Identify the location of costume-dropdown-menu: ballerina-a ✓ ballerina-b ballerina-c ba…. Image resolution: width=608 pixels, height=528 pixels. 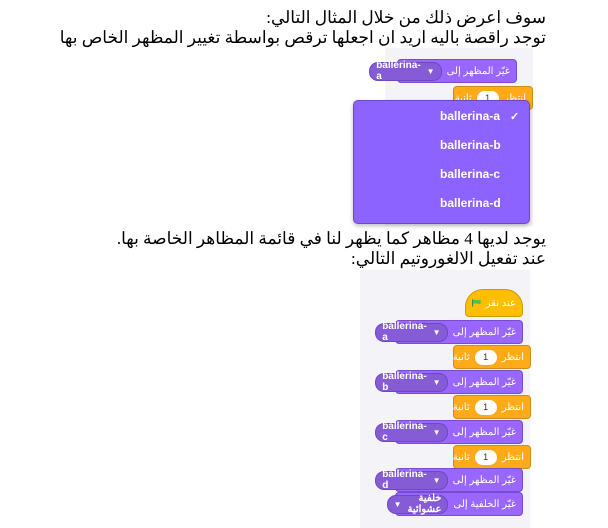
(441, 162).